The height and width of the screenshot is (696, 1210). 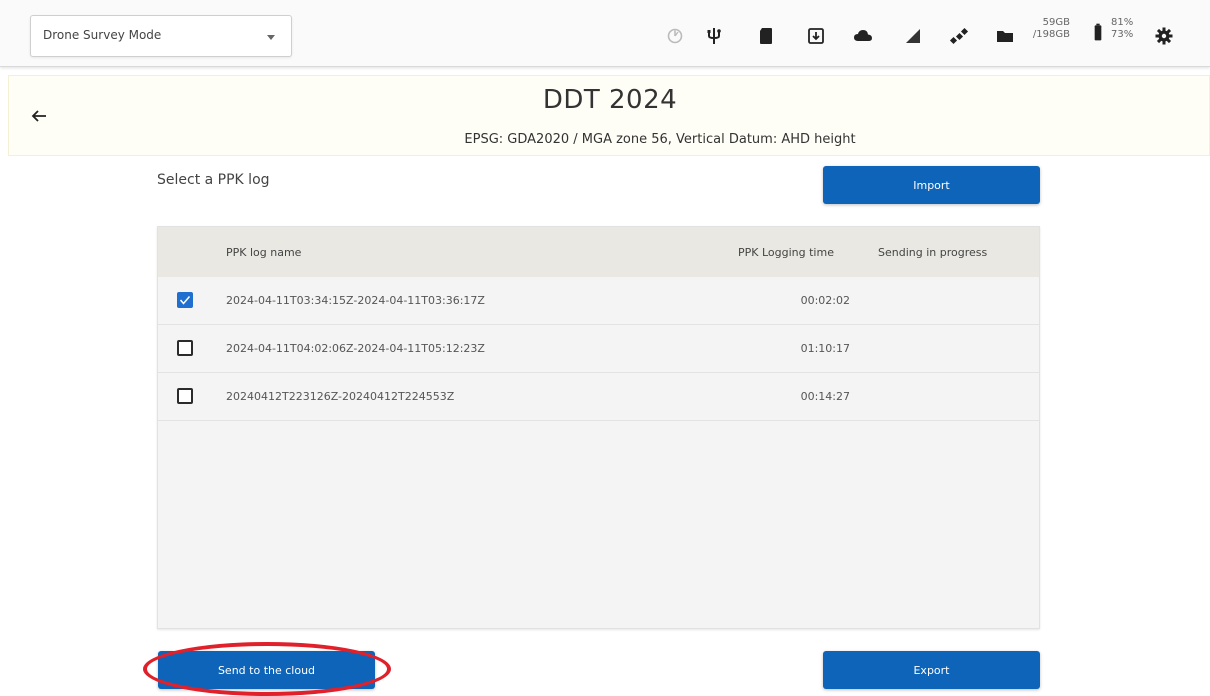 I want to click on signal-icon, so click(x=913, y=36).